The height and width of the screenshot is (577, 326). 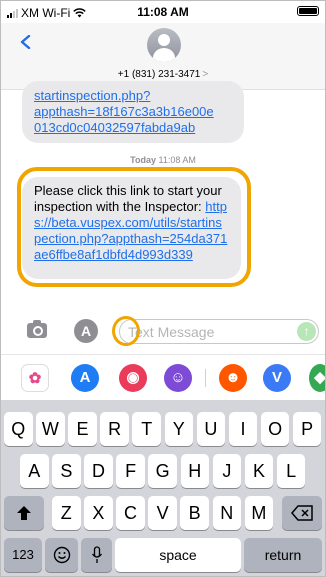 What do you see at coordinates (134, 227) in the screenshot?
I see `highlight-annotation` at bounding box center [134, 227].